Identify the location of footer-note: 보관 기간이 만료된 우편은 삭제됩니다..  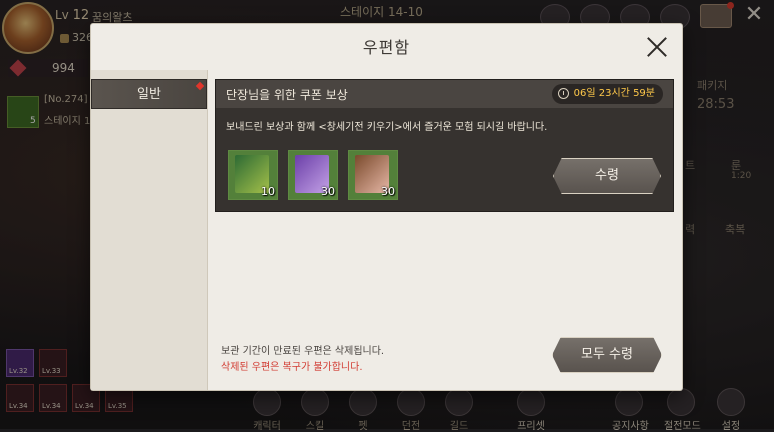
(303, 351).